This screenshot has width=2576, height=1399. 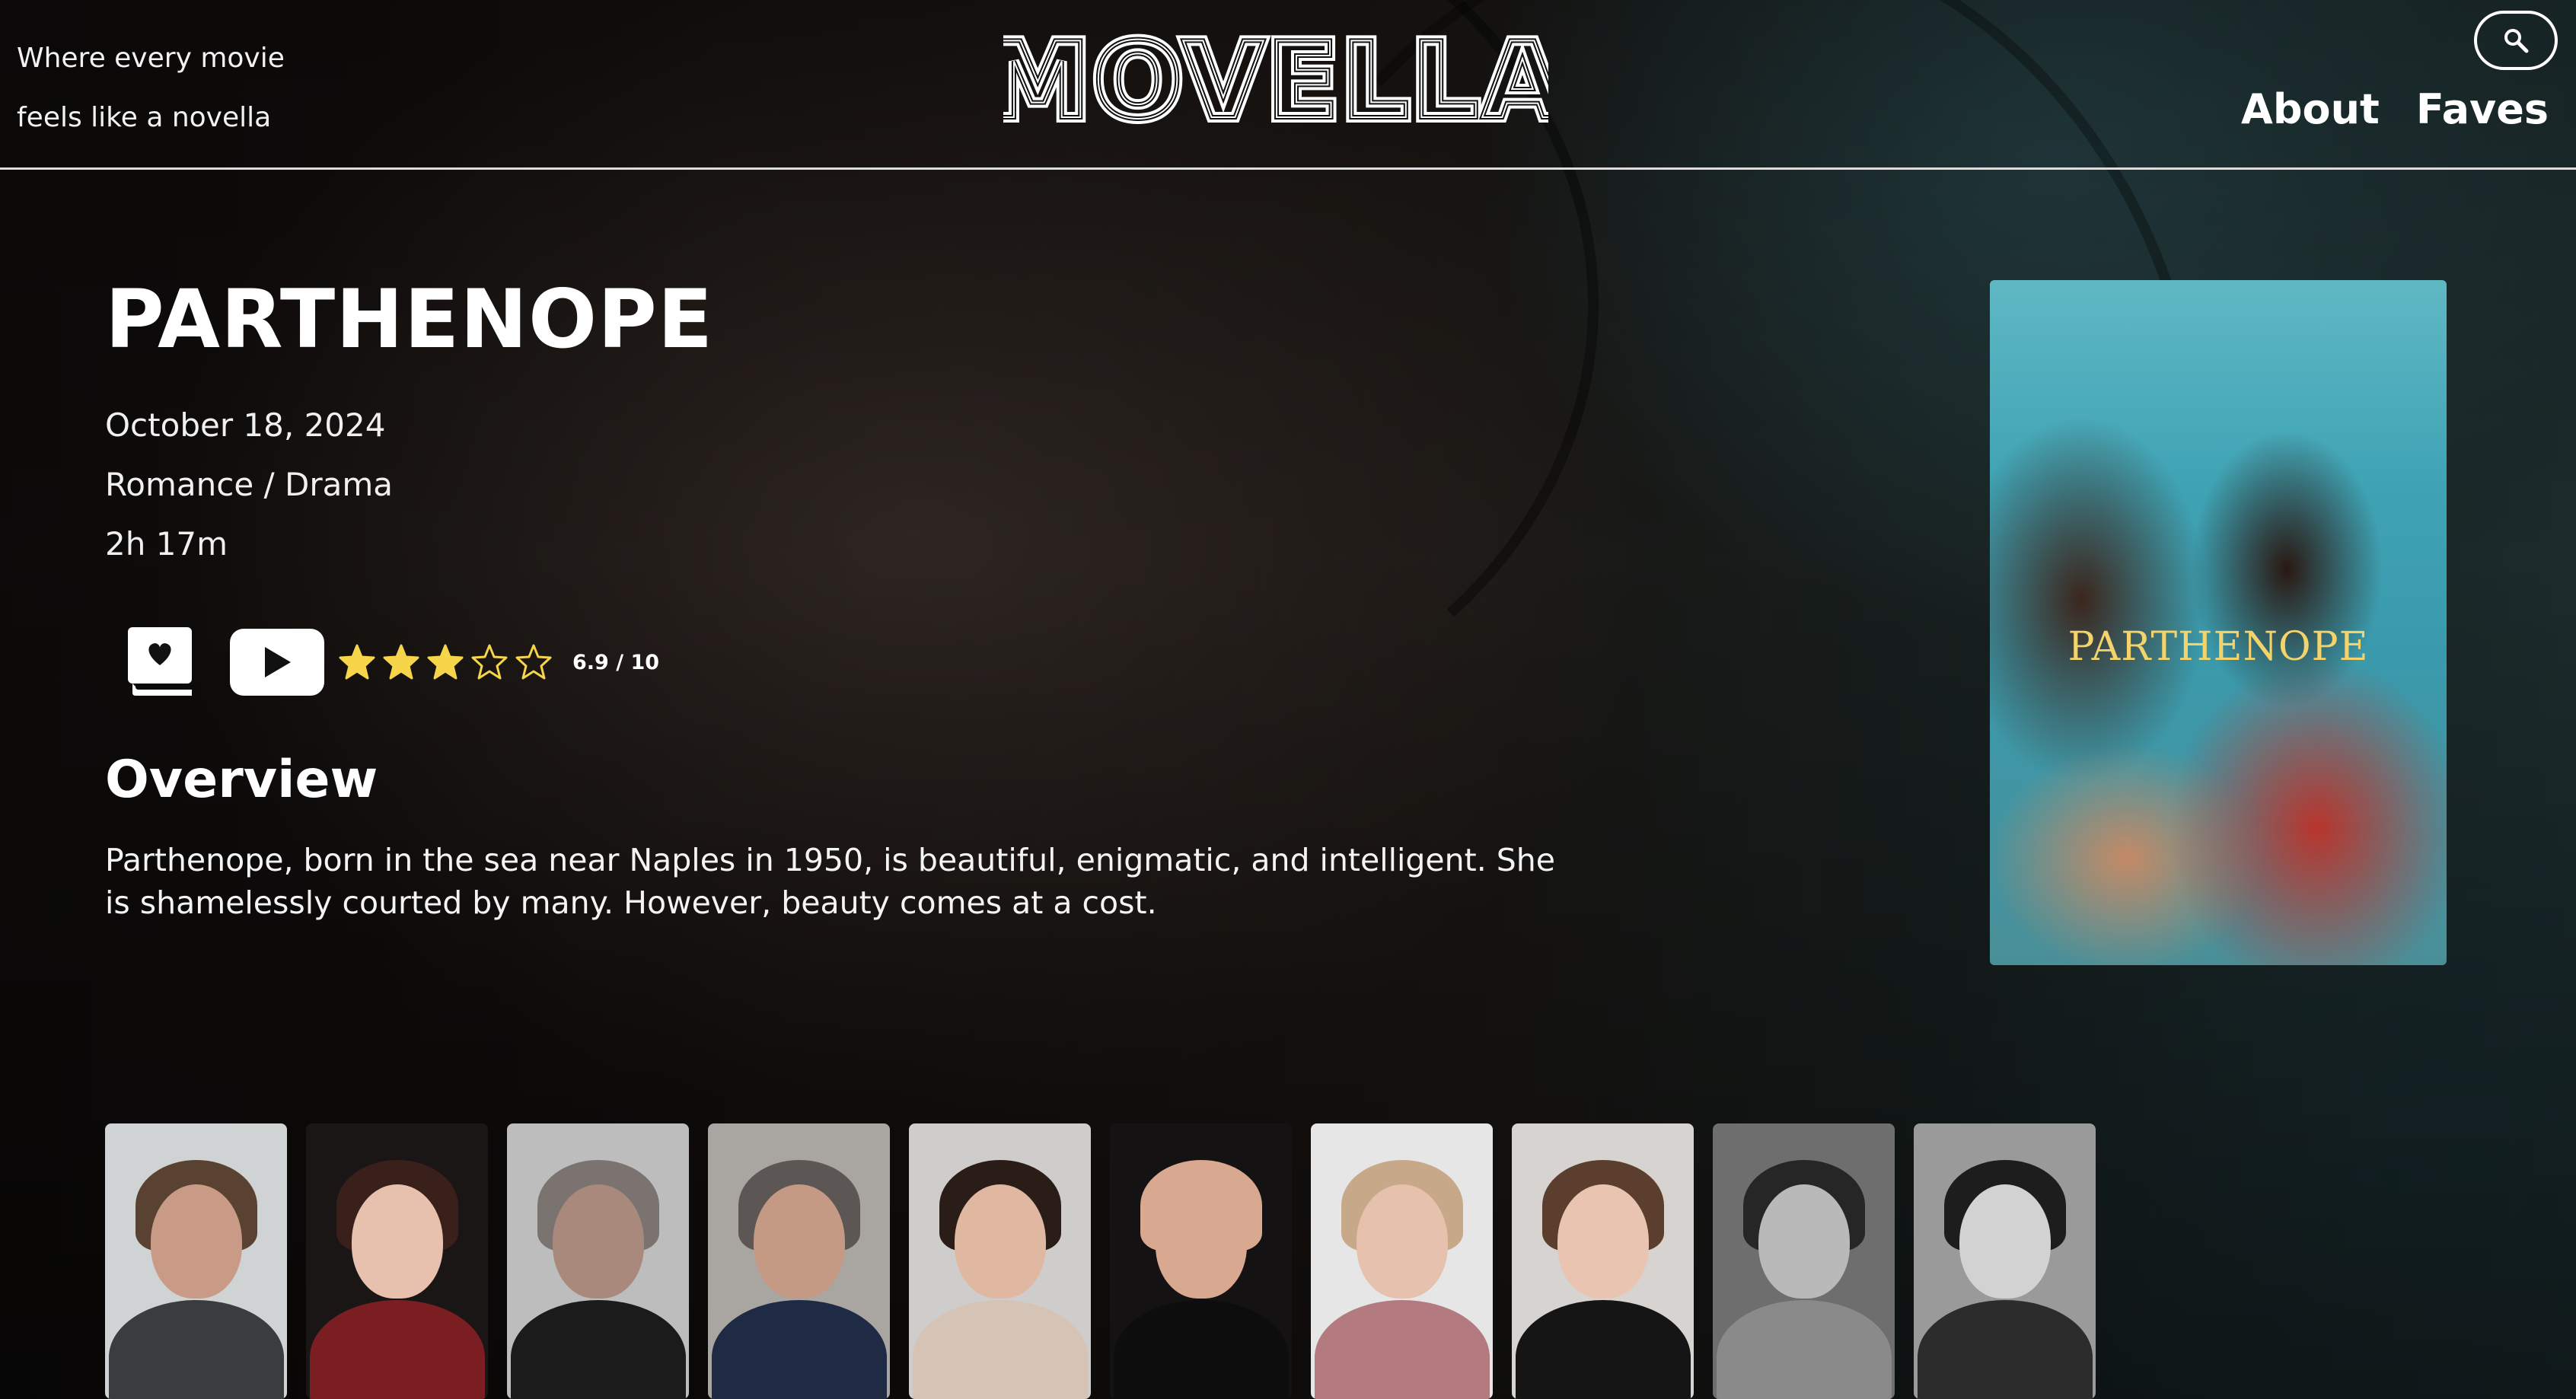 I want to click on nav-faves: Faves, so click(x=2483, y=109).